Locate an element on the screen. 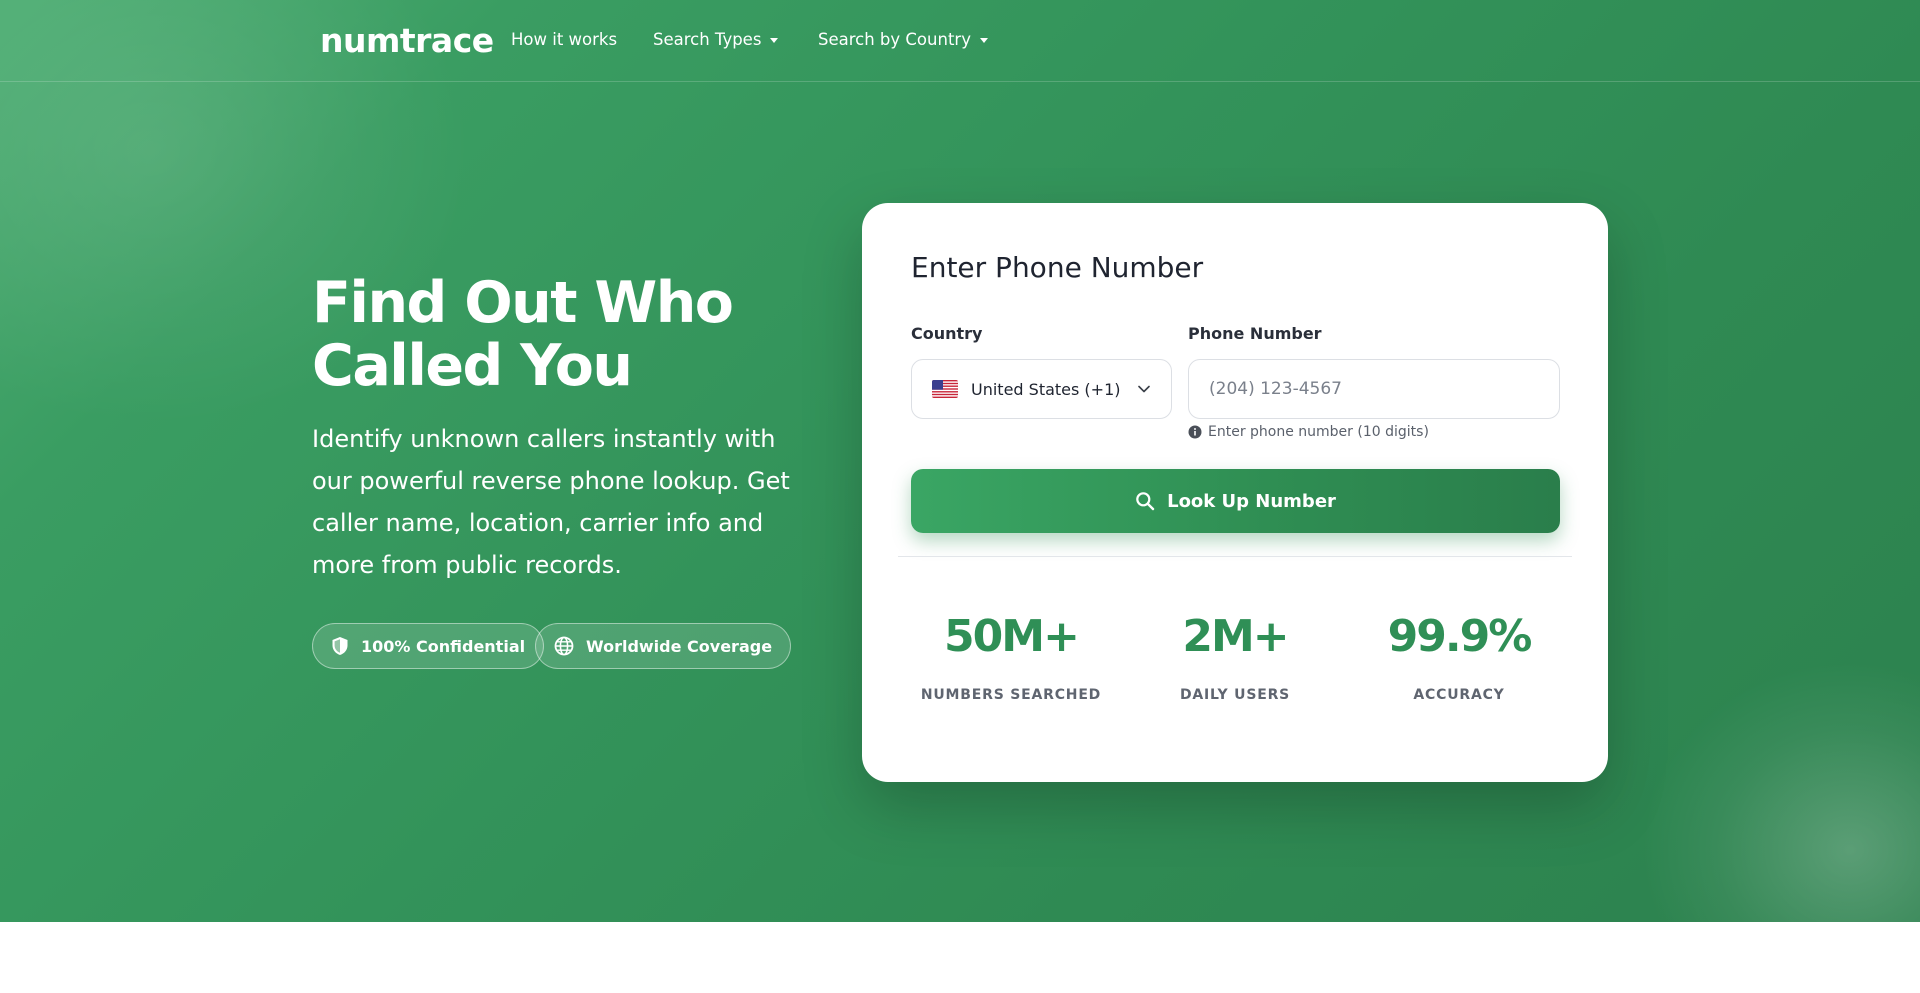 This screenshot has height=993, width=1920. look-up-number-button: Look Up Number is located at coordinates (1235, 501).